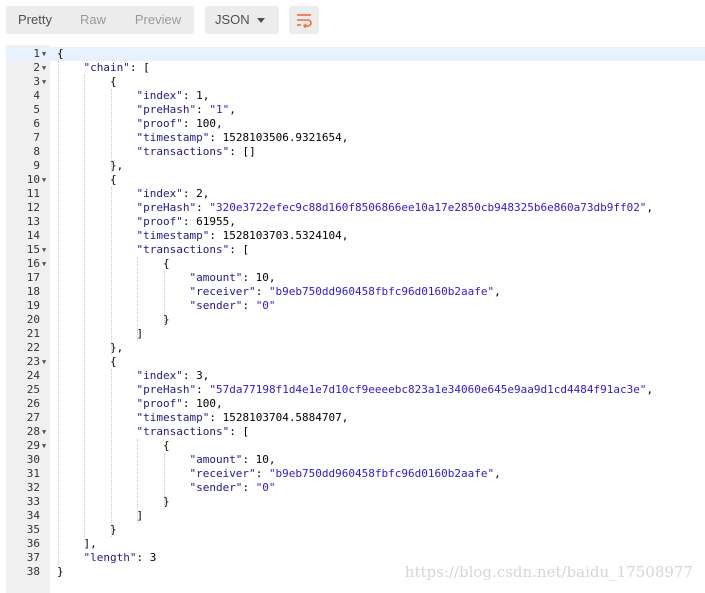  Describe the element at coordinates (33, 487) in the screenshot. I see `line-number: 32` at that location.